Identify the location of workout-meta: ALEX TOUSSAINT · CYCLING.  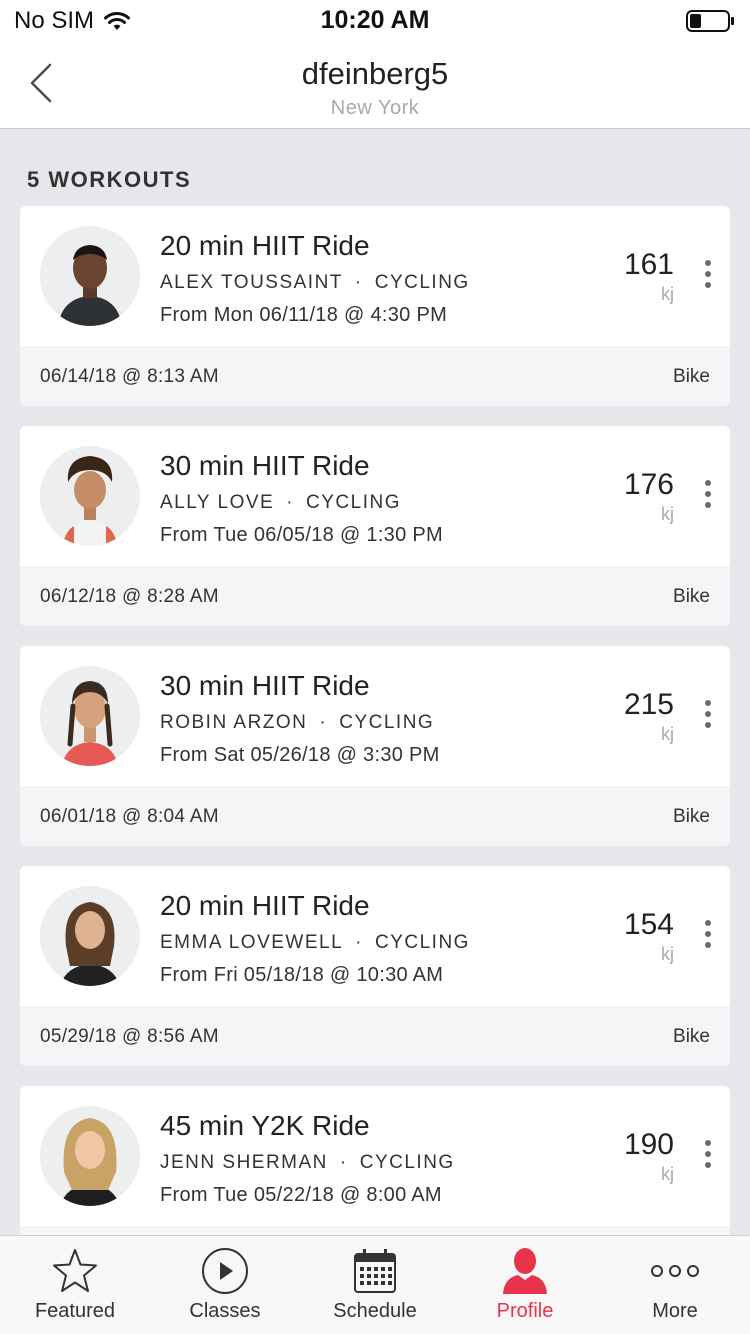
(315, 283).